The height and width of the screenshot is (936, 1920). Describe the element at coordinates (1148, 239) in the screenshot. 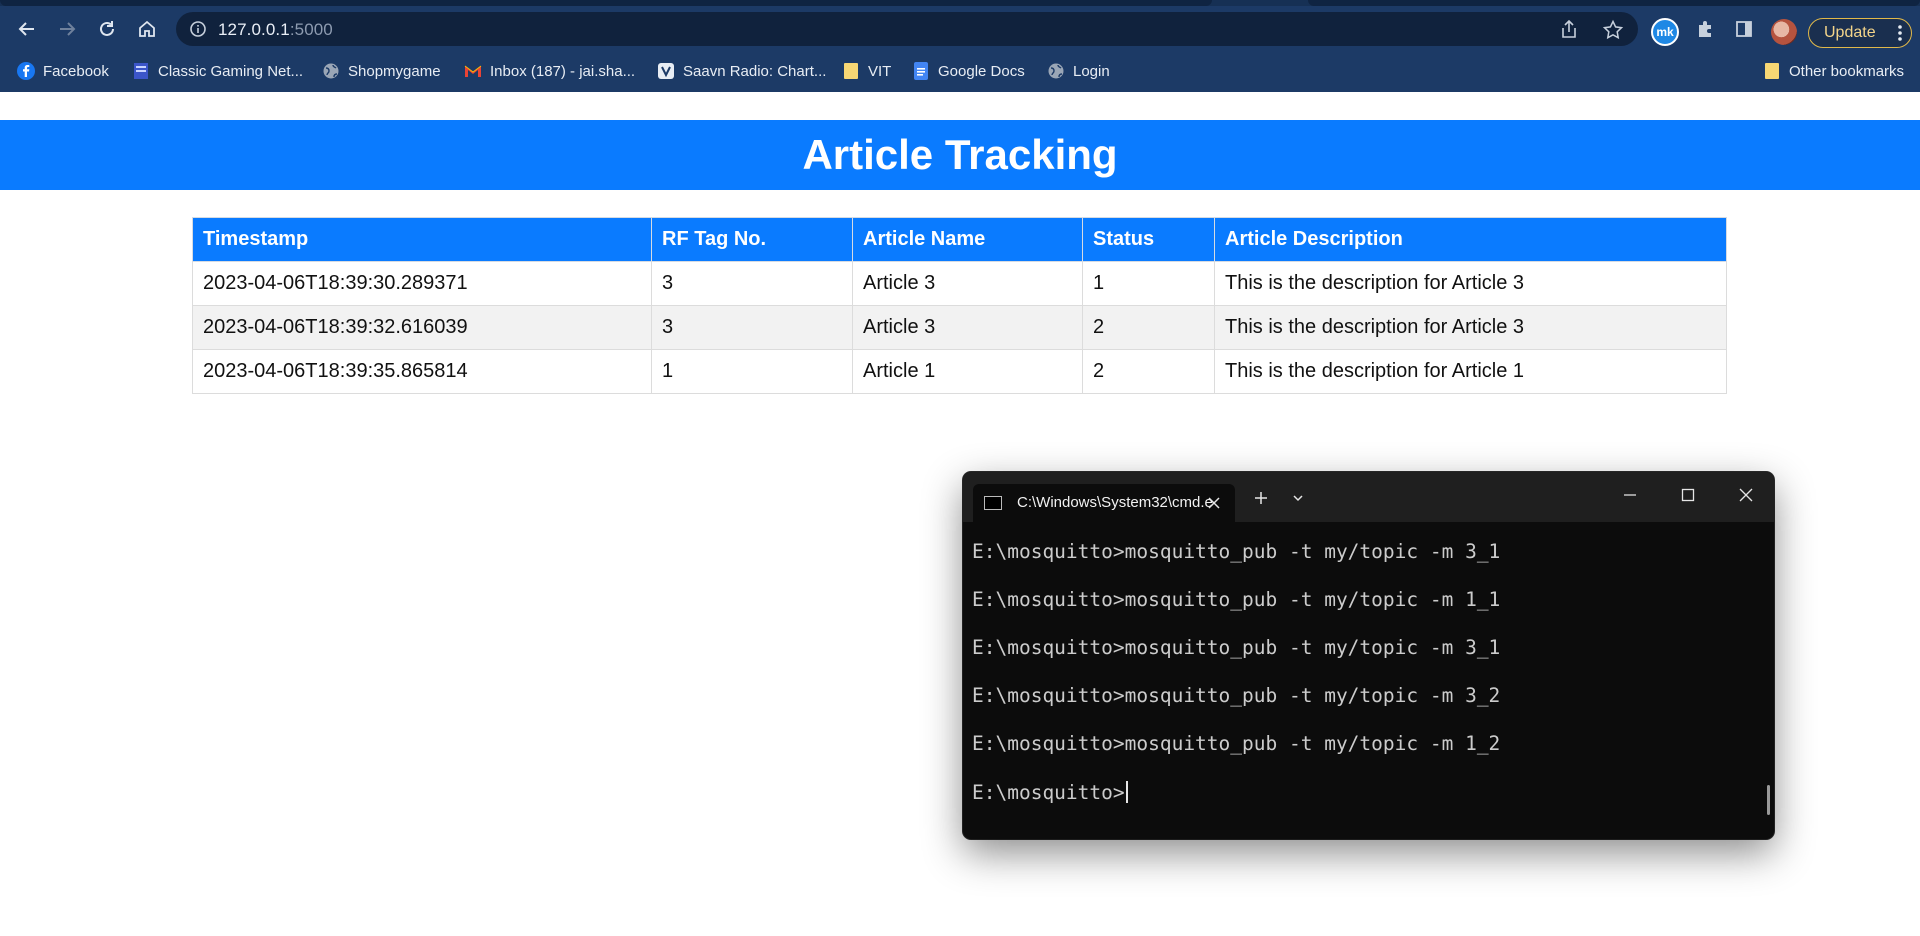

I see `column-header: Status` at that location.